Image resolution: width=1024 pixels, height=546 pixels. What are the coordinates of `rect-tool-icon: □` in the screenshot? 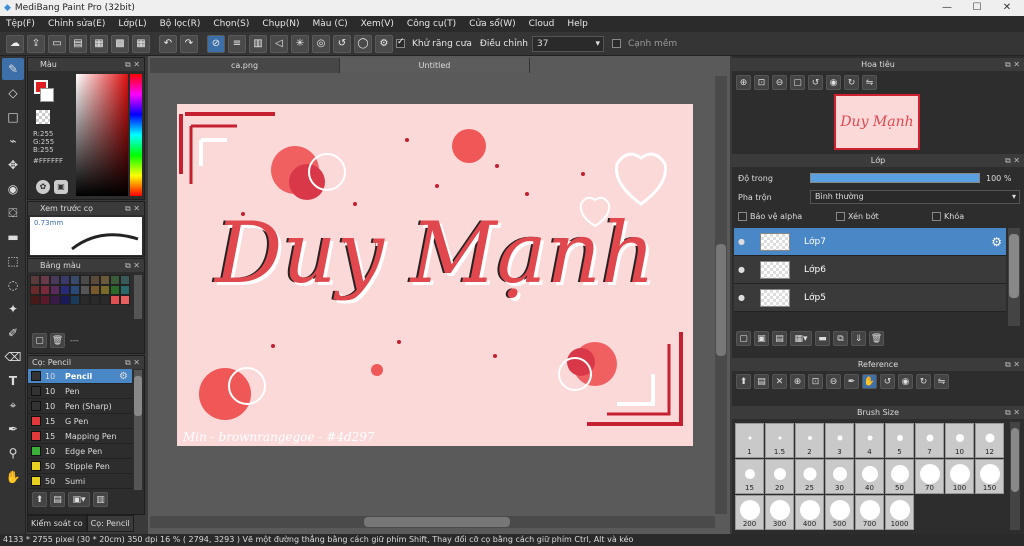 It's located at (13, 117).